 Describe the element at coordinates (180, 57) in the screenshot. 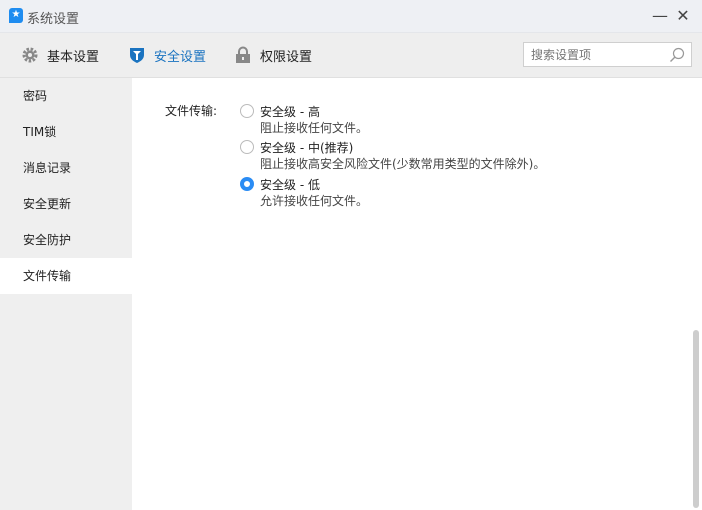

I see `tab-label: 安全设置` at that location.